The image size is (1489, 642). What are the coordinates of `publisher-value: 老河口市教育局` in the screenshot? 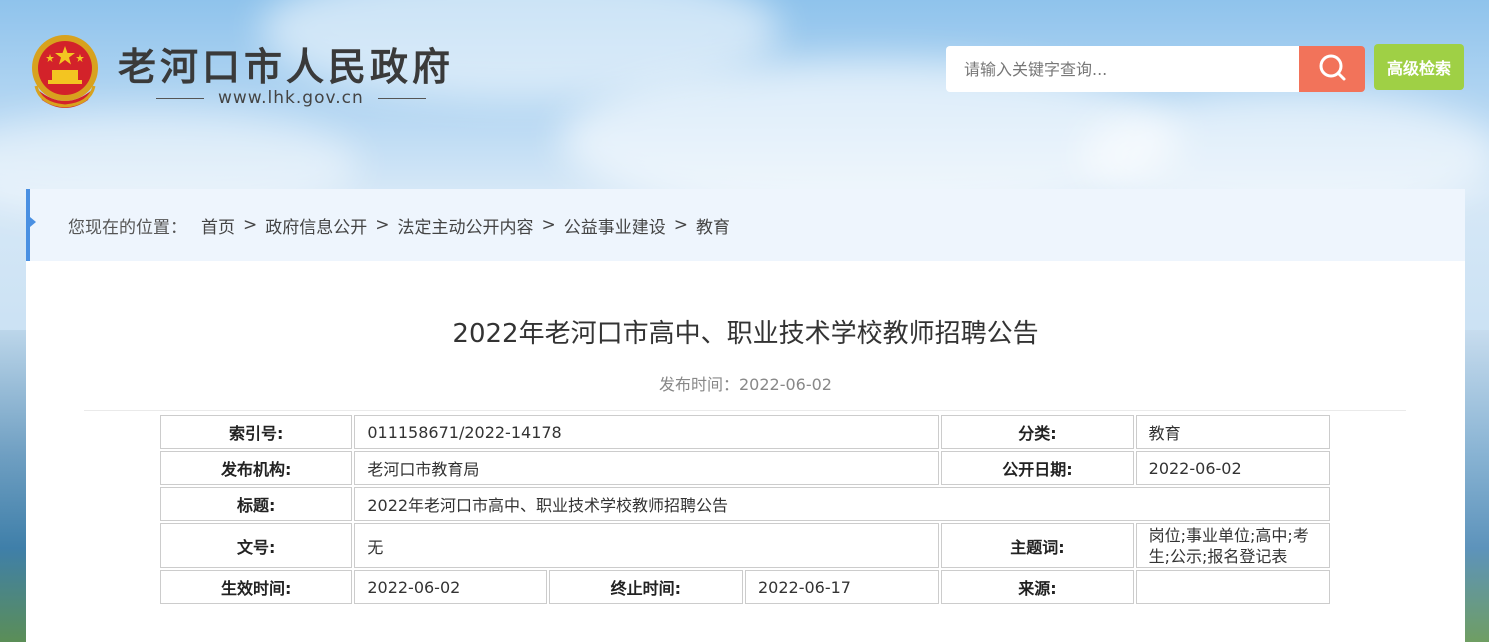 It's located at (647, 468).